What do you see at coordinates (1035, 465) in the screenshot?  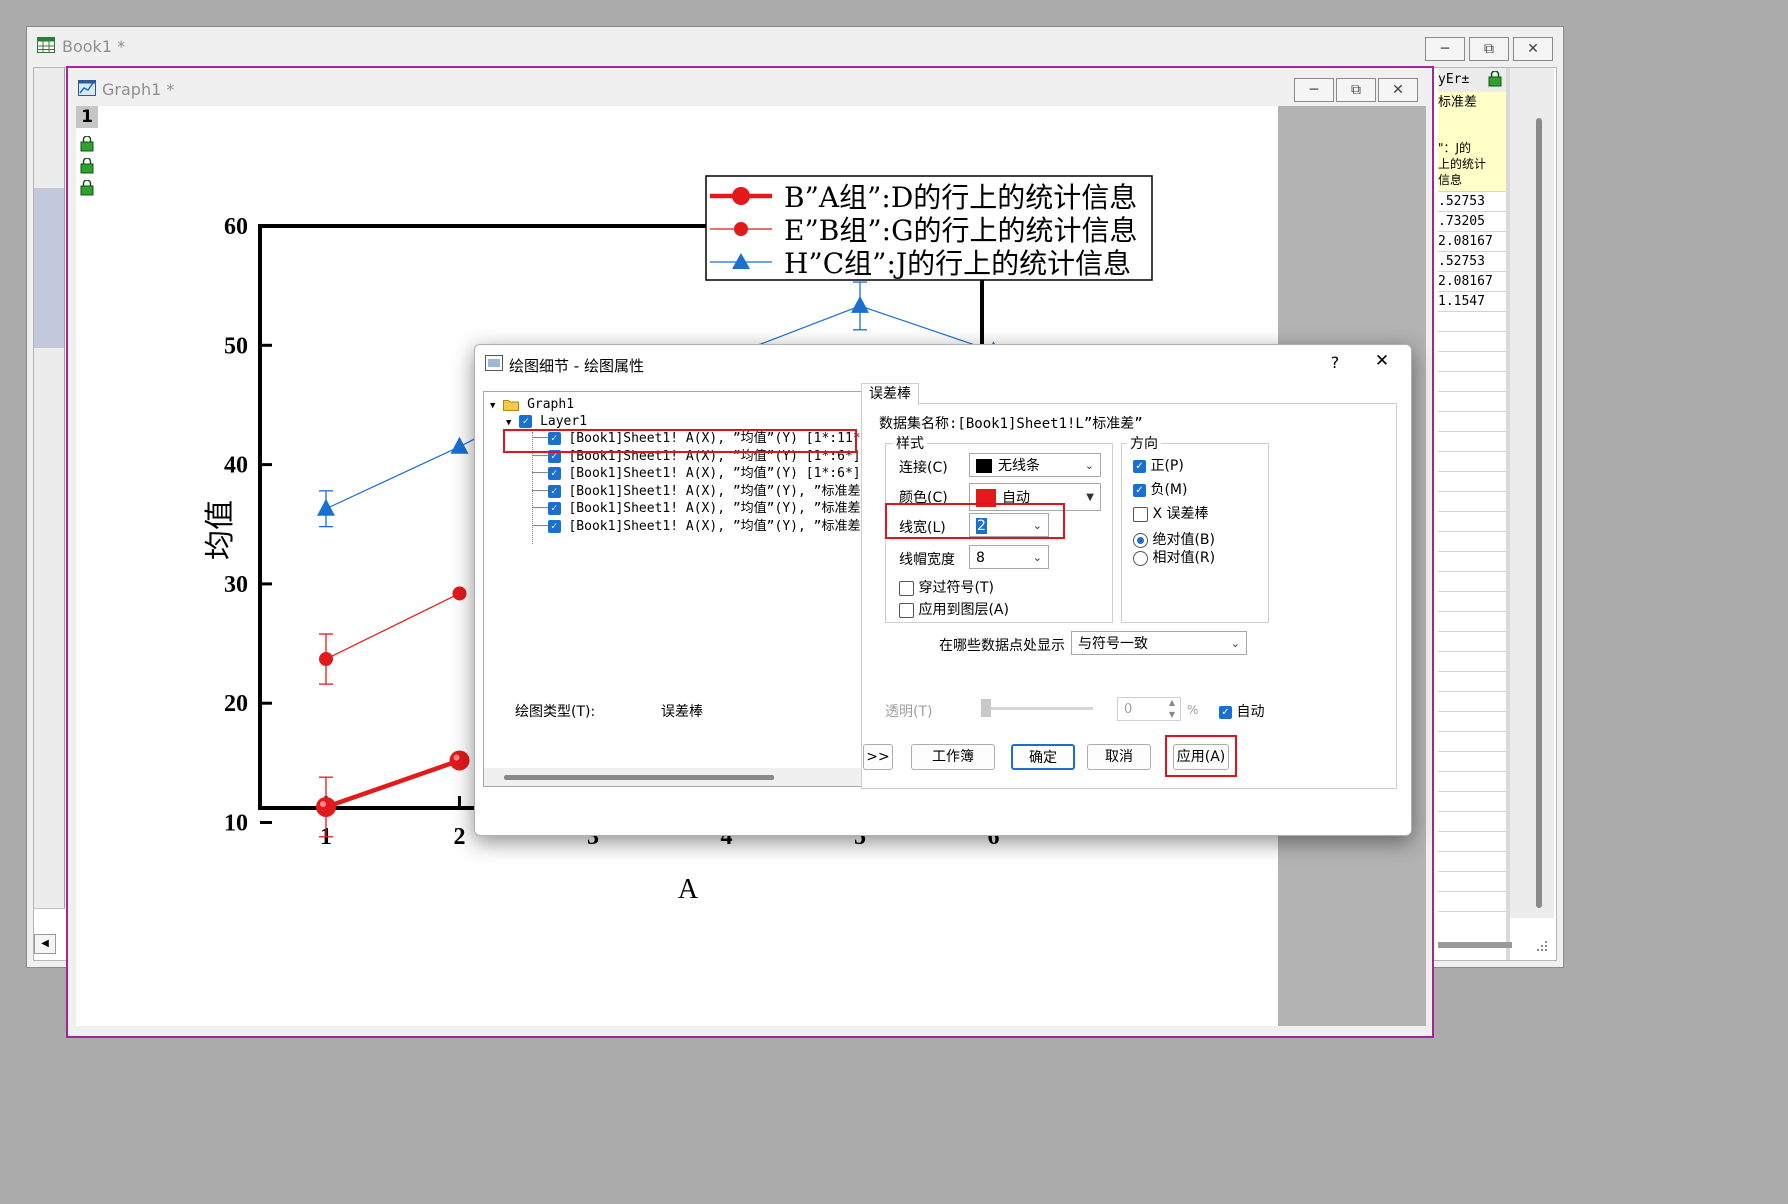 I see `connect-select: 无线条 ⌄` at bounding box center [1035, 465].